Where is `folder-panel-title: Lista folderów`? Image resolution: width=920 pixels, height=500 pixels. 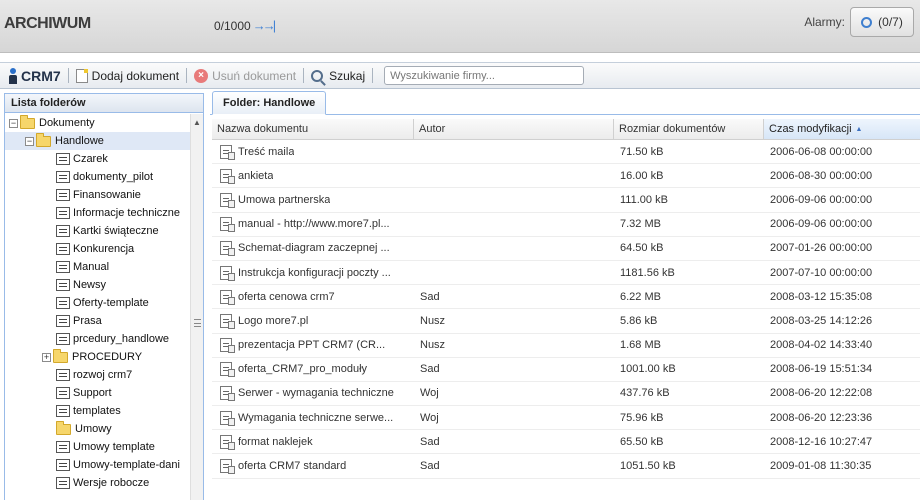
folder-panel-title: Lista folderów is located at coordinates (104, 103).